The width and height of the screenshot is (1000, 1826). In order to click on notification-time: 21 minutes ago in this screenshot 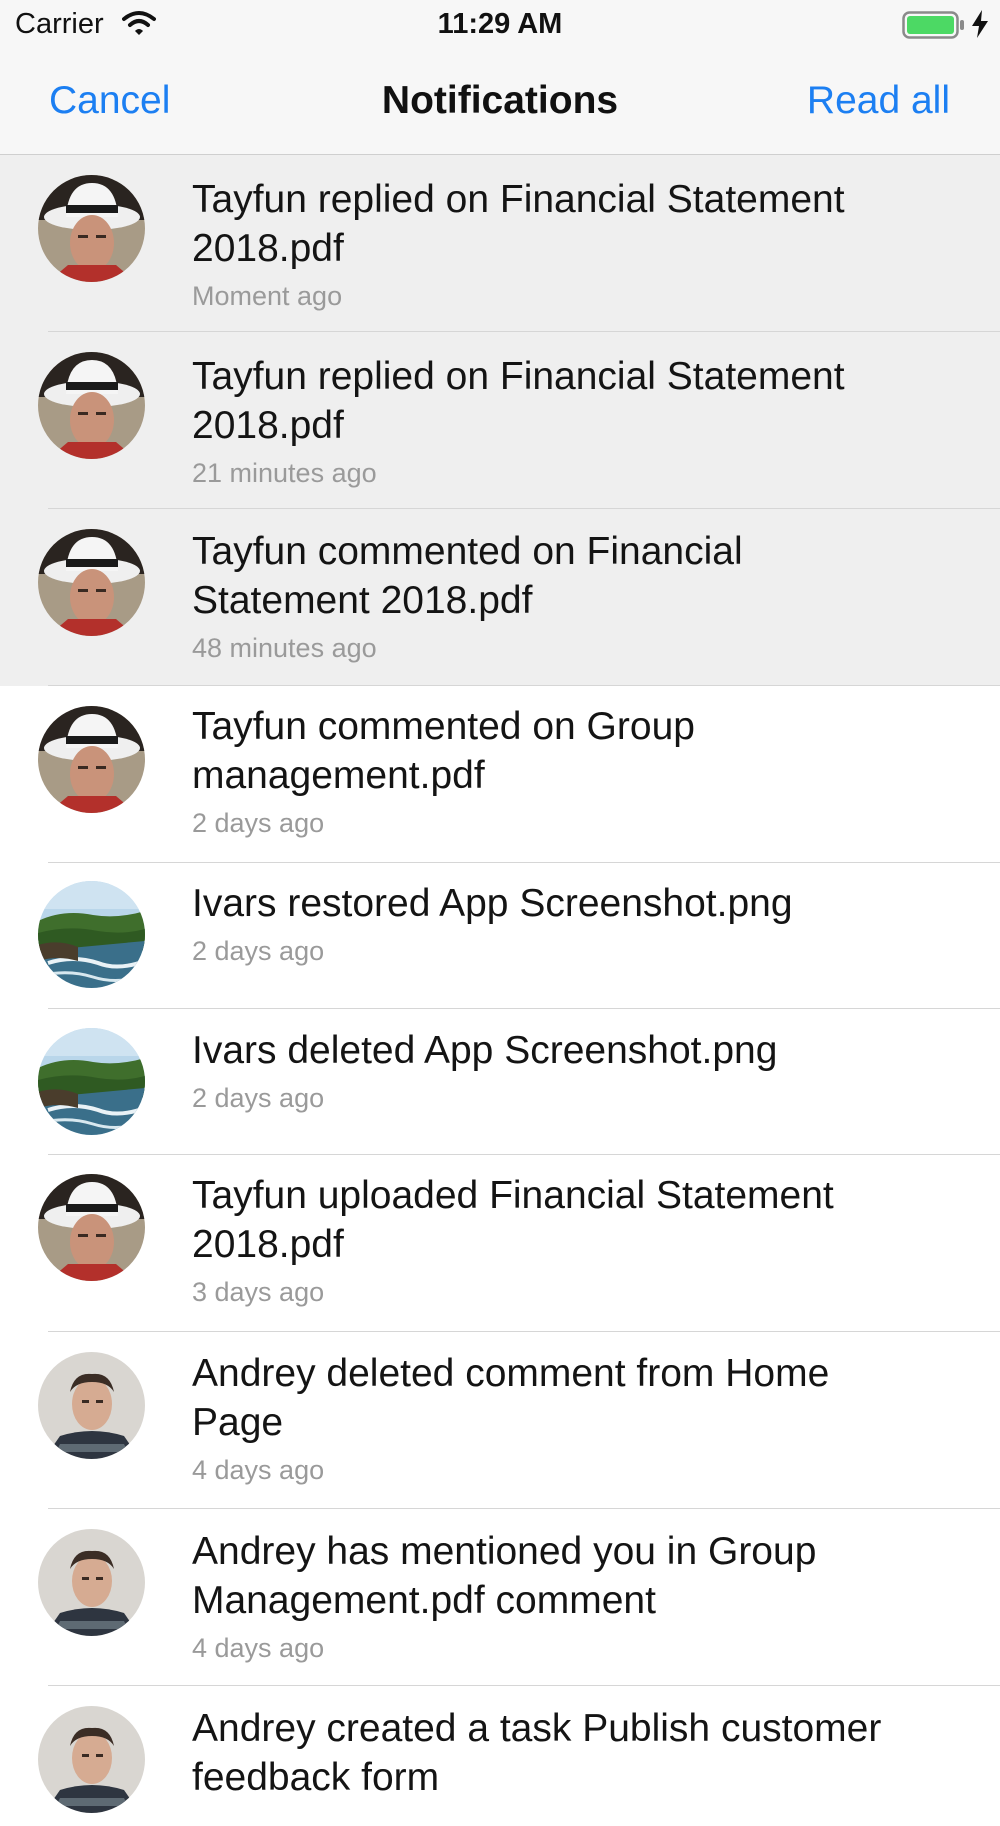, I will do `click(284, 473)`.